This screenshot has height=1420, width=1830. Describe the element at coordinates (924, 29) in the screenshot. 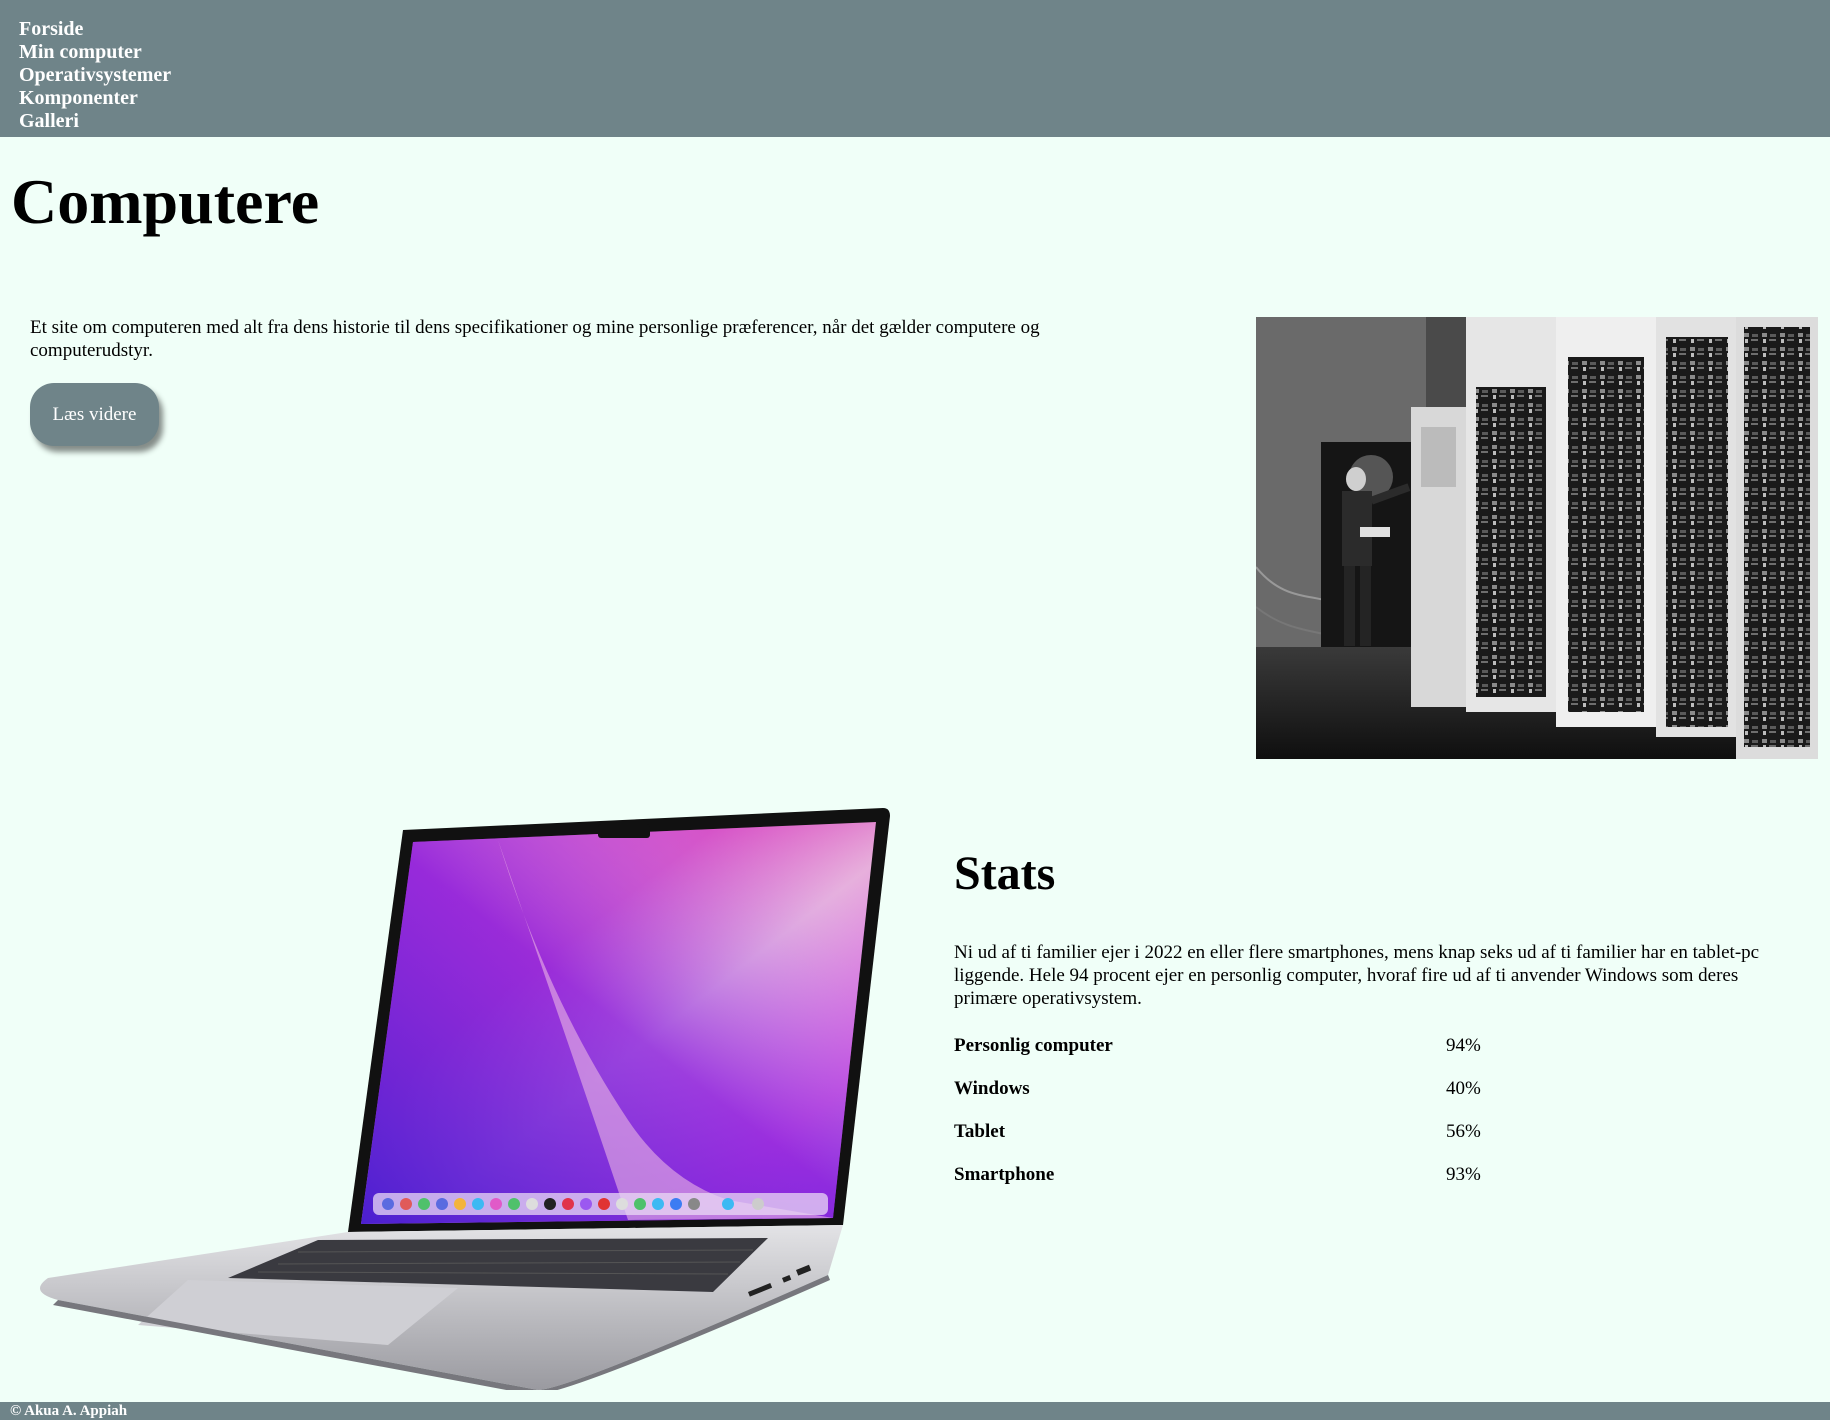

I see `nav-item-forside: Forside` at that location.